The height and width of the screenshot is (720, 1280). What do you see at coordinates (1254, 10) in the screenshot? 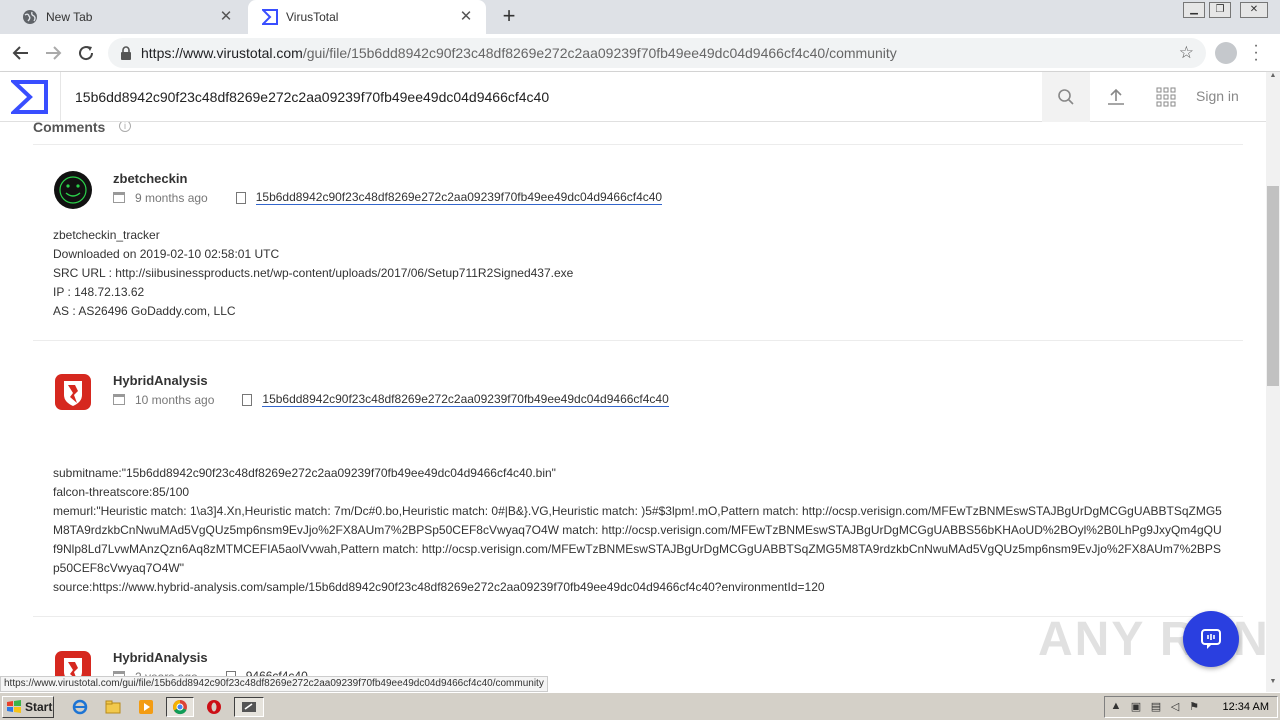
I see `close-window-button: ✕` at bounding box center [1254, 10].